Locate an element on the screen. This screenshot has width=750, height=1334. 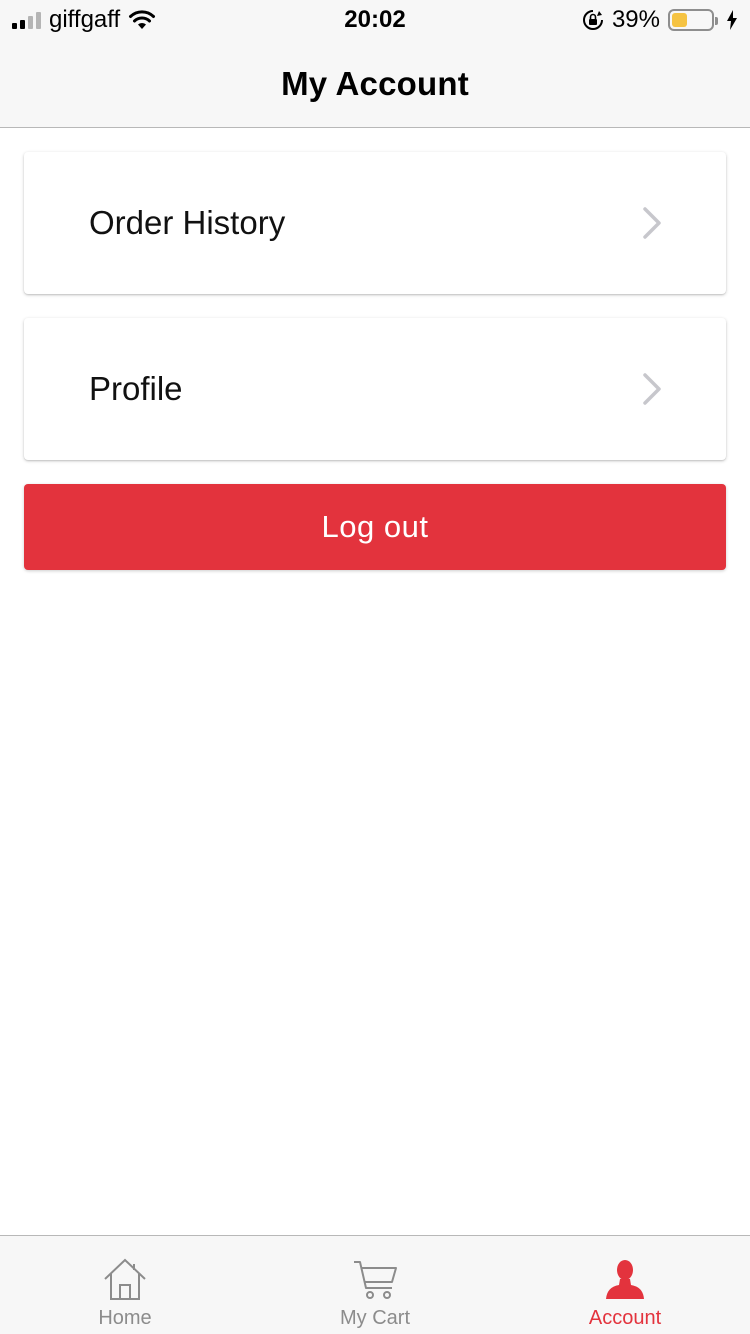
menu-item-label: Order History is located at coordinates (187, 222).